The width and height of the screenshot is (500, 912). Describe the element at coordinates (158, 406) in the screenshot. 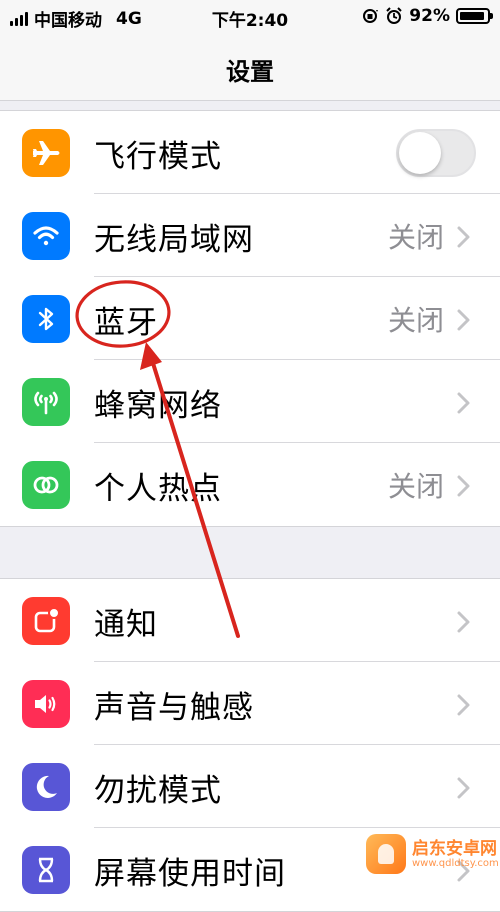

I see `row-label: 蜂窝网络` at that location.